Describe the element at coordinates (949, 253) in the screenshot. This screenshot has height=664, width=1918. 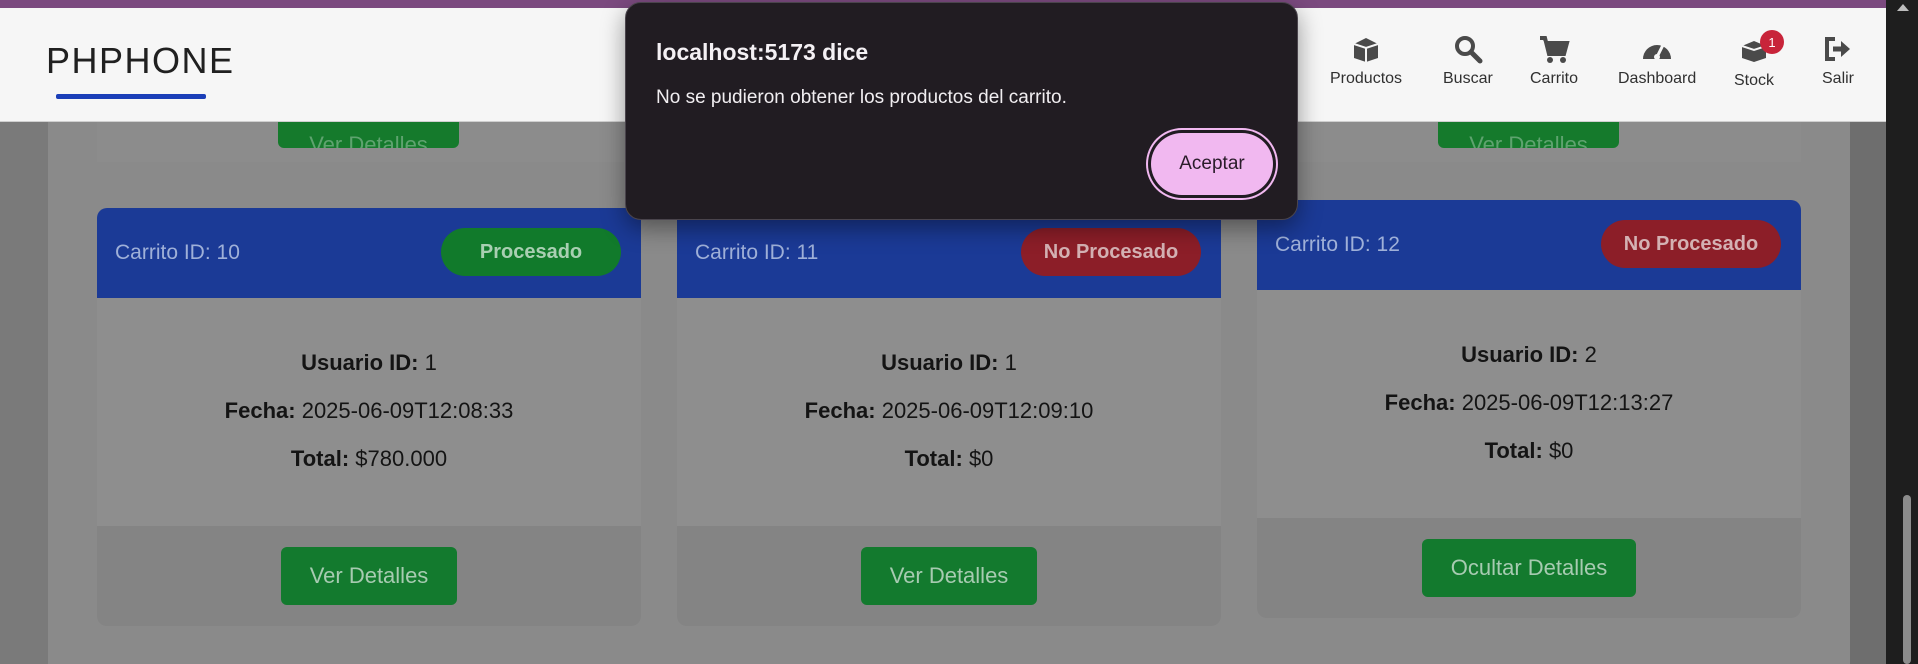
I see `card-header: Carrito ID: 11 No Procesado` at that location.